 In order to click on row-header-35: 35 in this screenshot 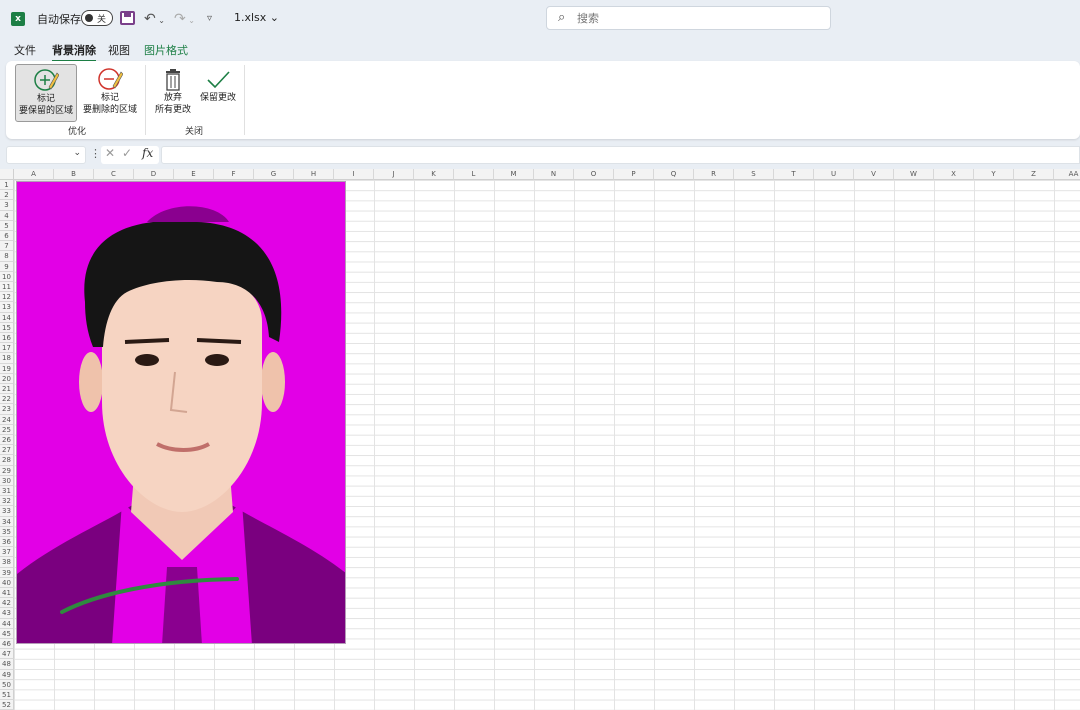, I will do `click(7, 531)`.